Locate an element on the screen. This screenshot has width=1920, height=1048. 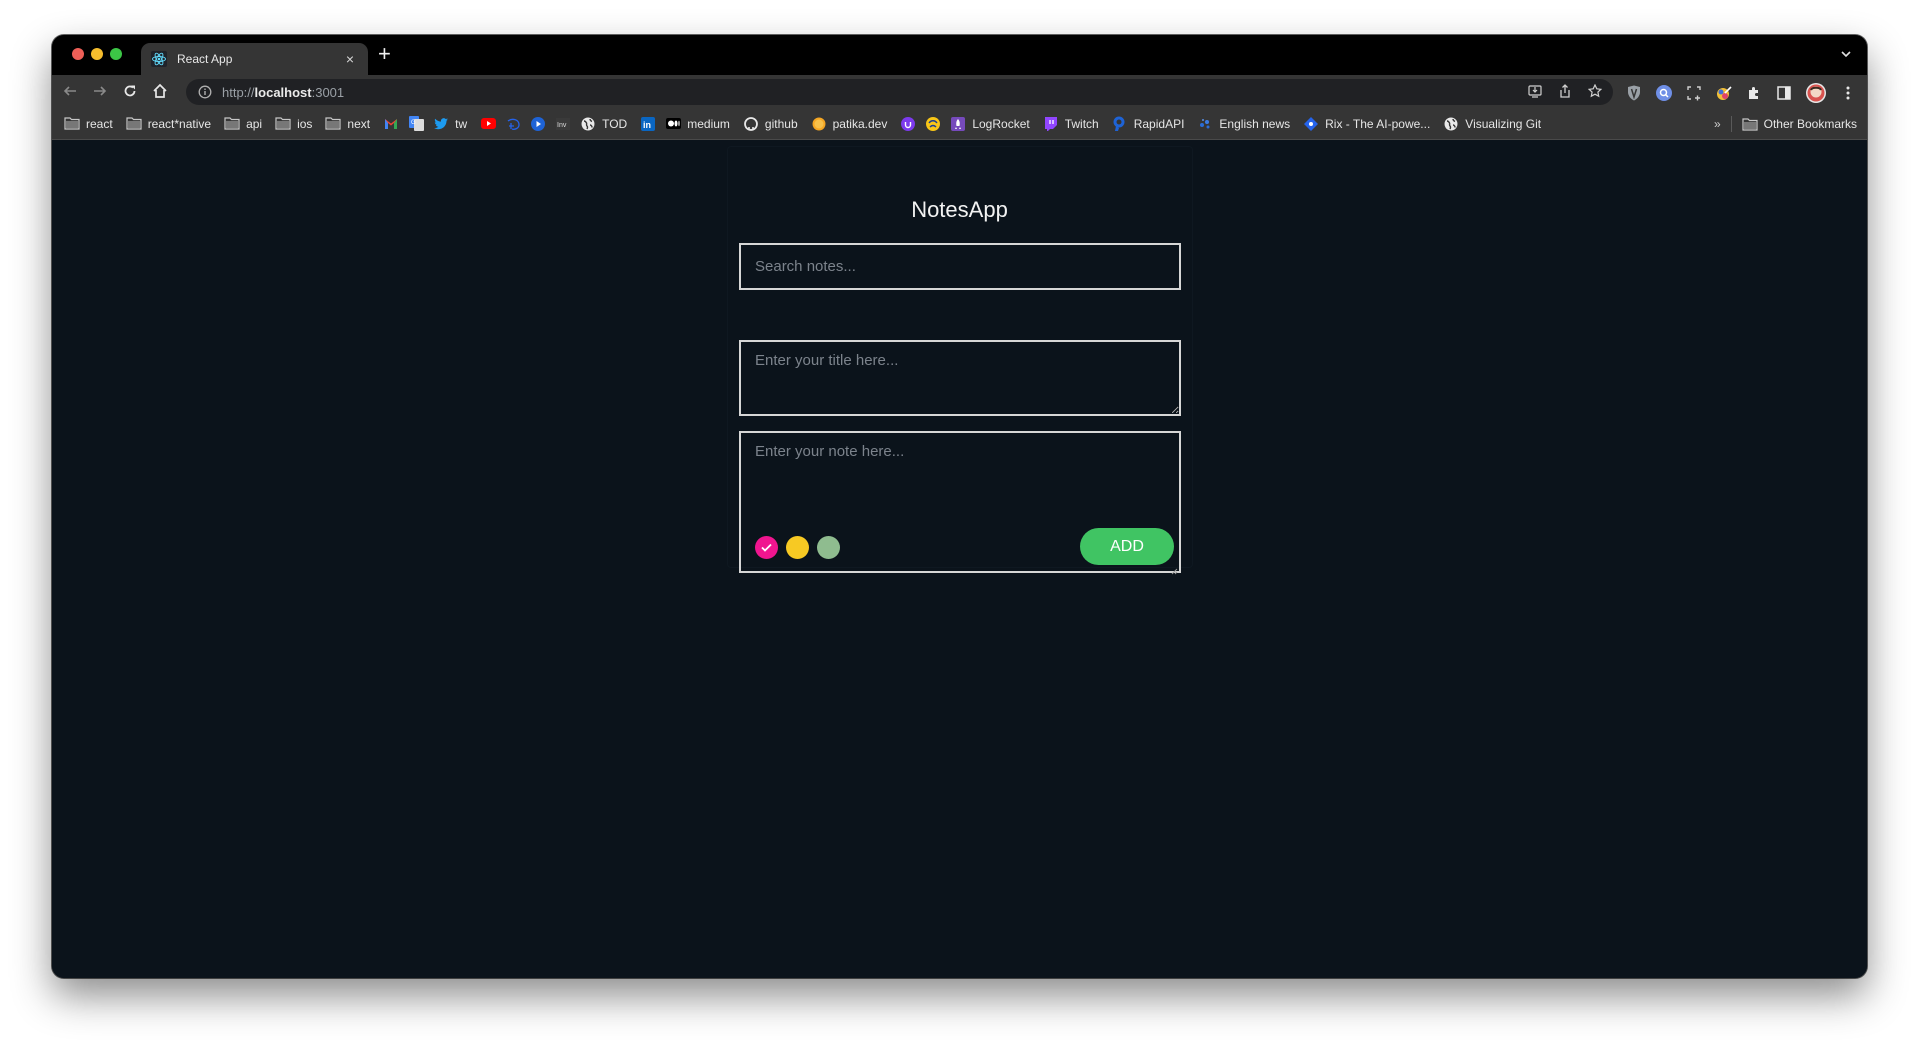
color-option-pink is located at coordinates (766, 547).